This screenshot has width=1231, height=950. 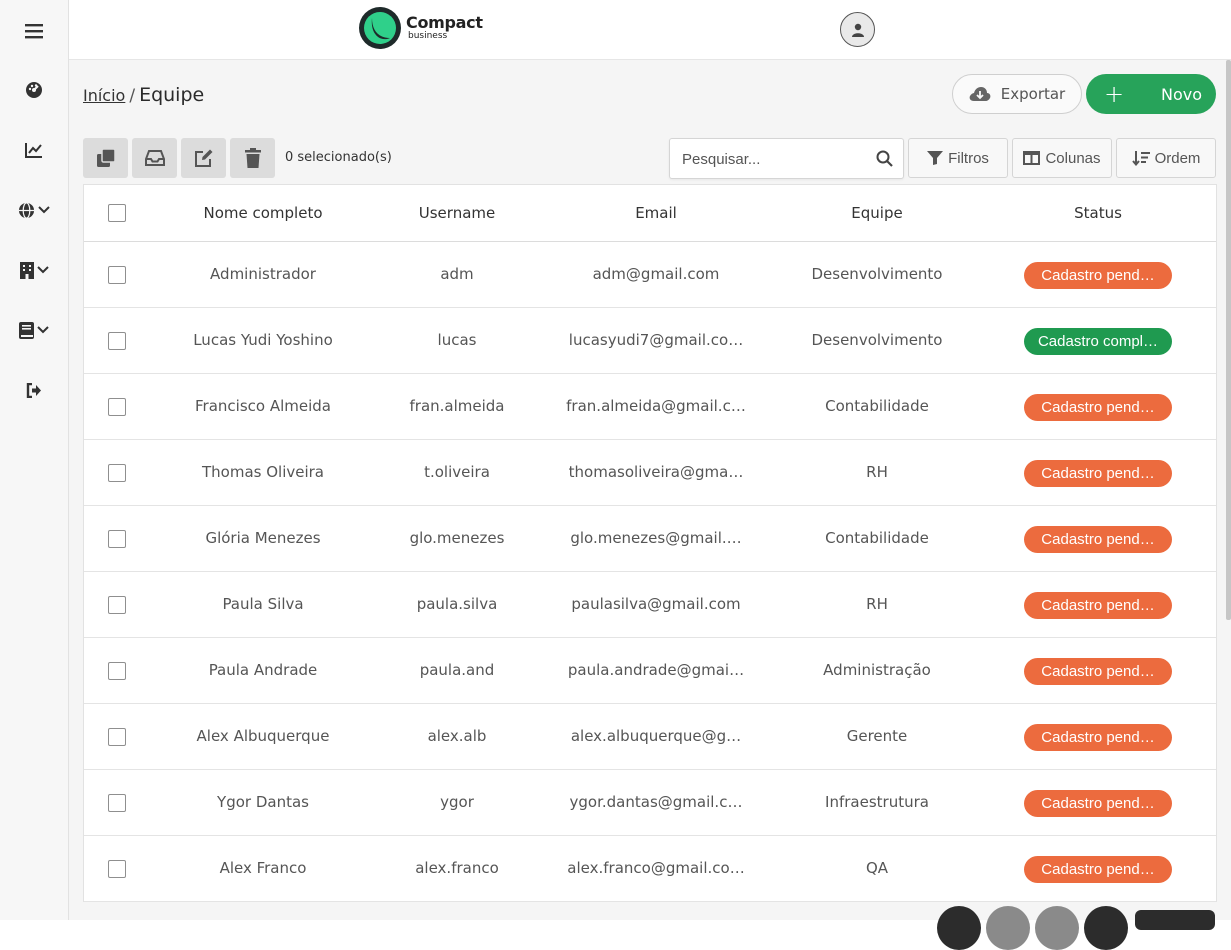 What do you see at coordinates (1057, 928) in the screenshot?
I see `pagination-next-button` at bounding box center [1057, 928].